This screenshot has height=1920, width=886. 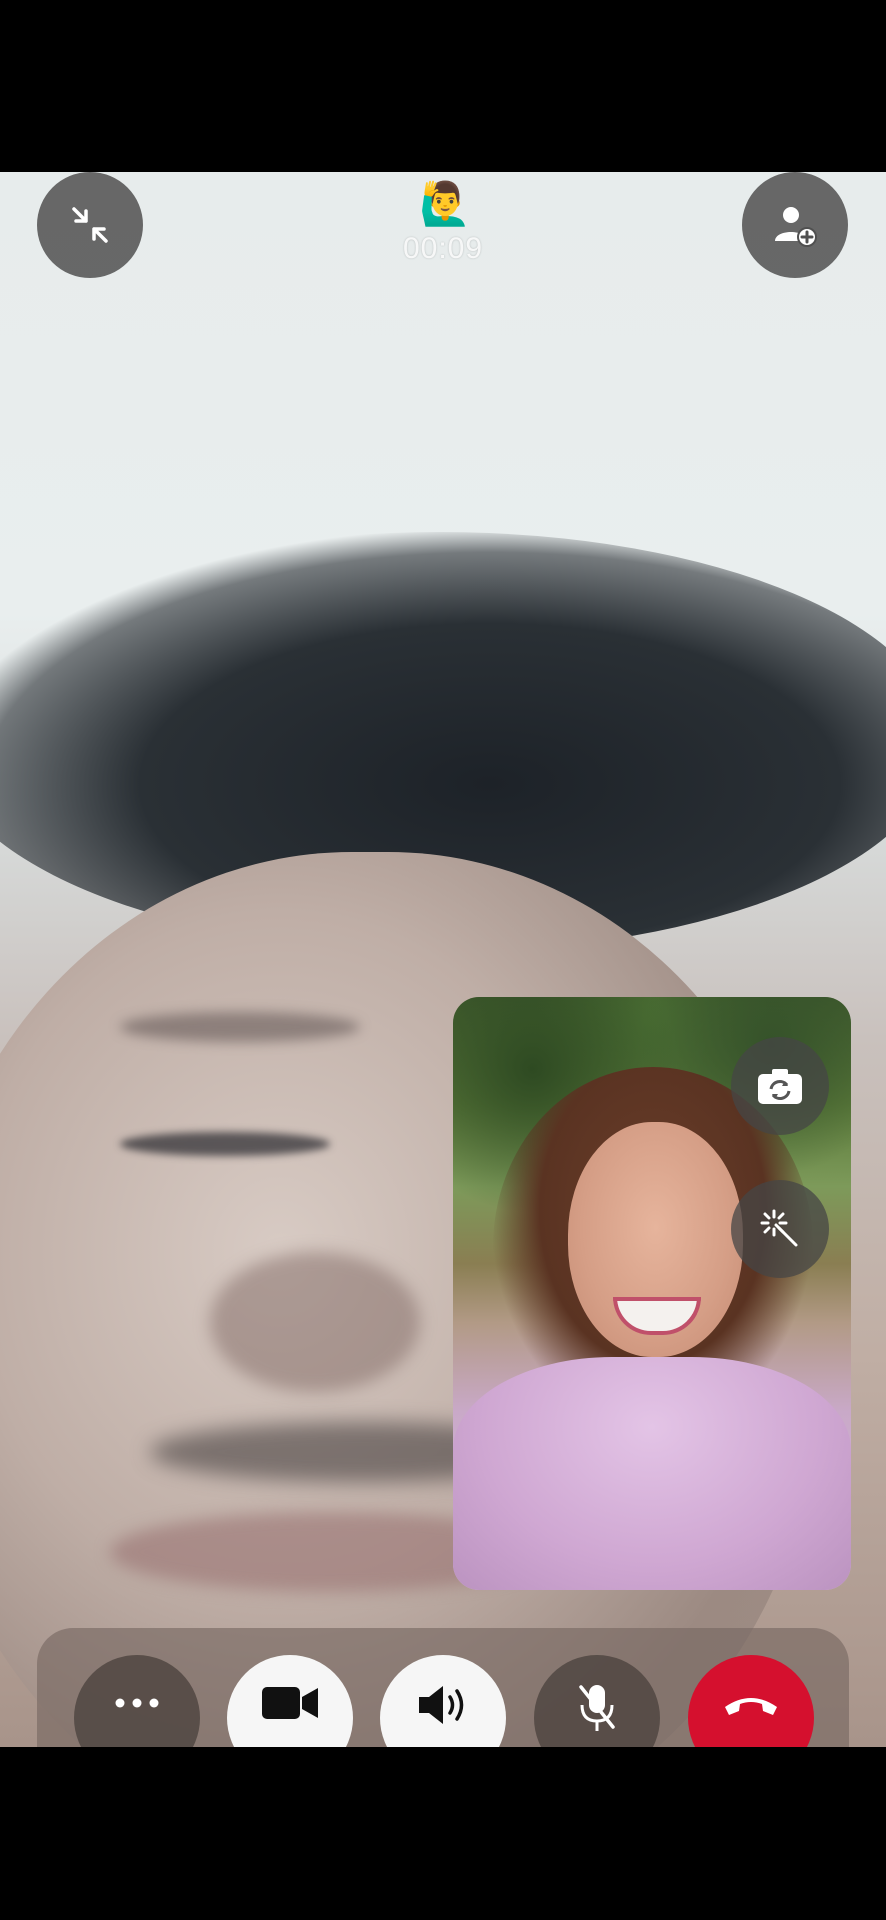 I want to click on participant-emoji: 🙋‍♂️, so click(x=445, y=203).